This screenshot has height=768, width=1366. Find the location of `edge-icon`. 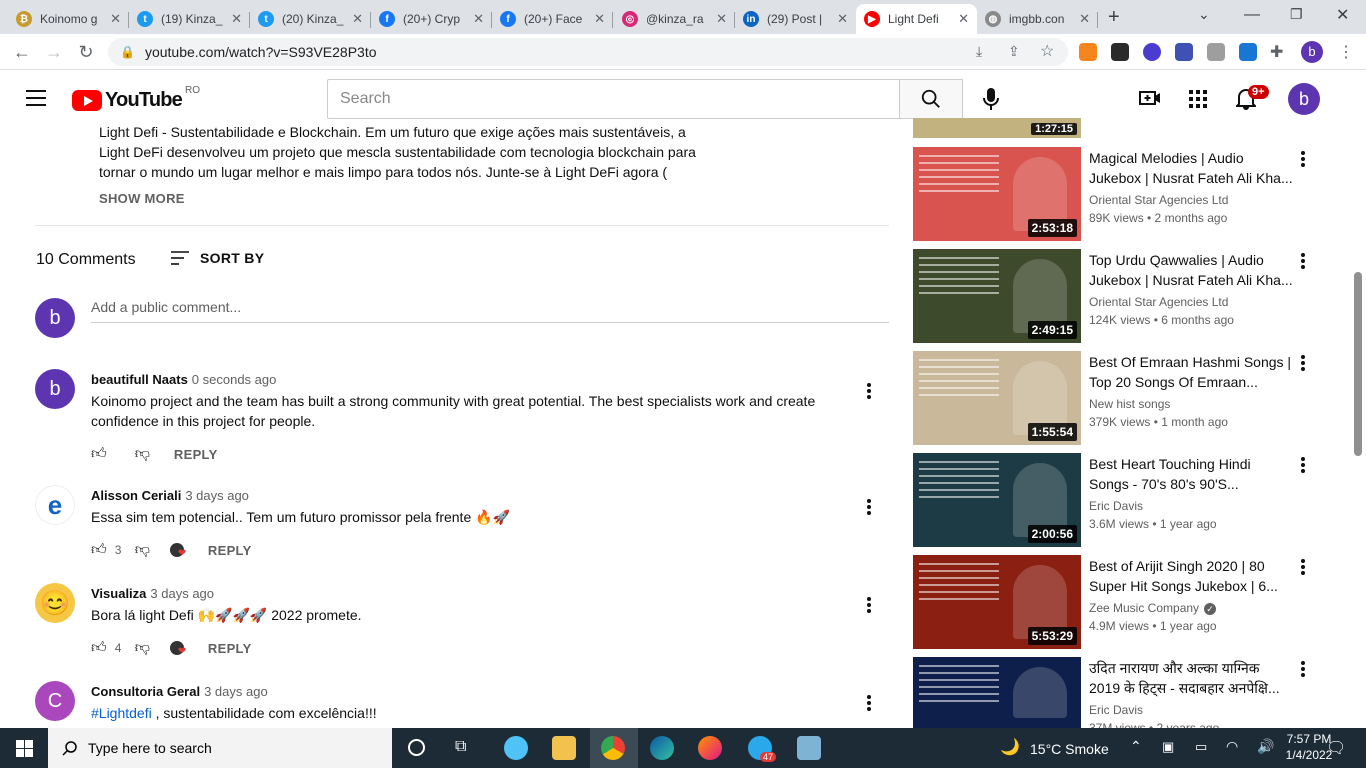

edge-icon is located at coordinates (662, 748).